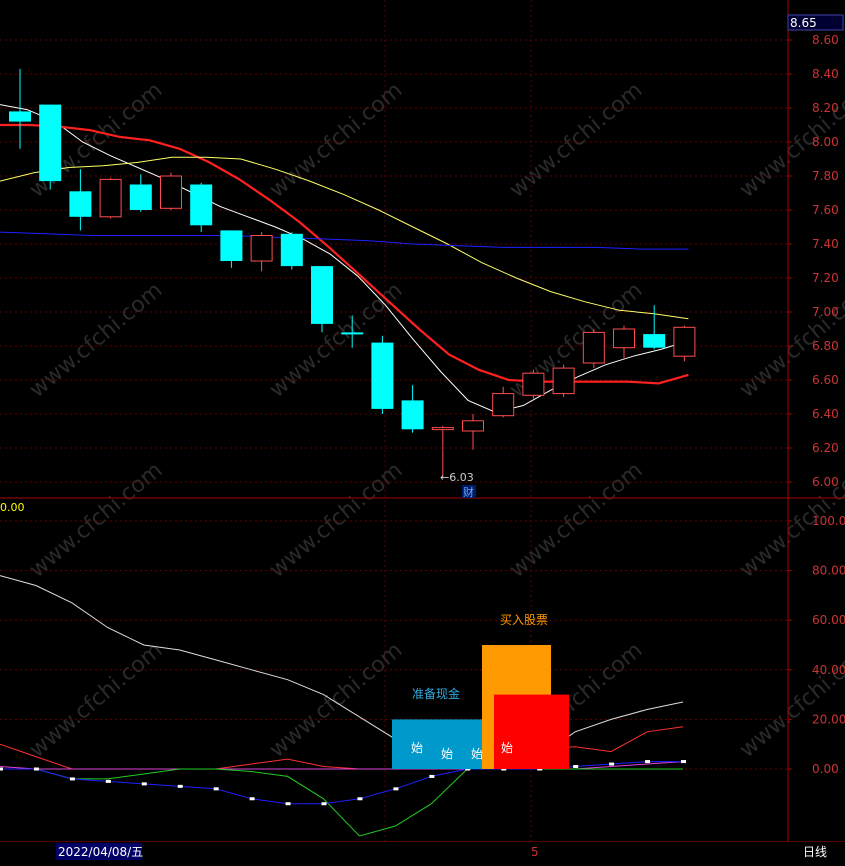  What do you see at coordinates (535, 852) in the screenshot?
I see `mid-tick-label: 5` at bounding box center [535, 852].